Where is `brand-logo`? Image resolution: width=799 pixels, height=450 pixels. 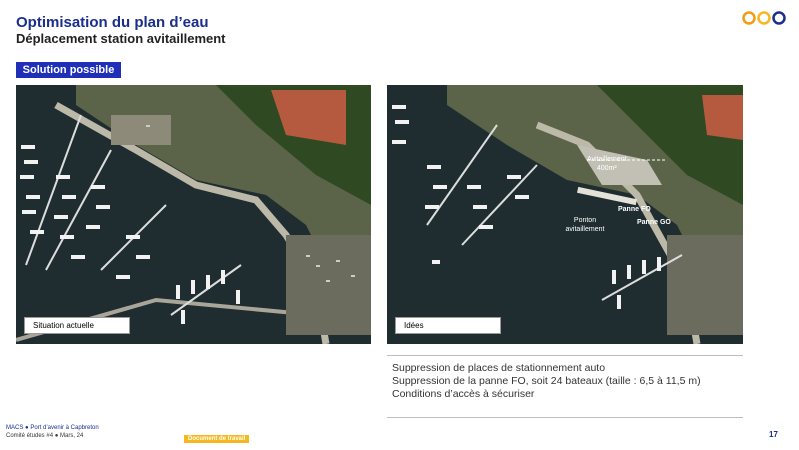 brand-logo is located at coordinates (764, 18).